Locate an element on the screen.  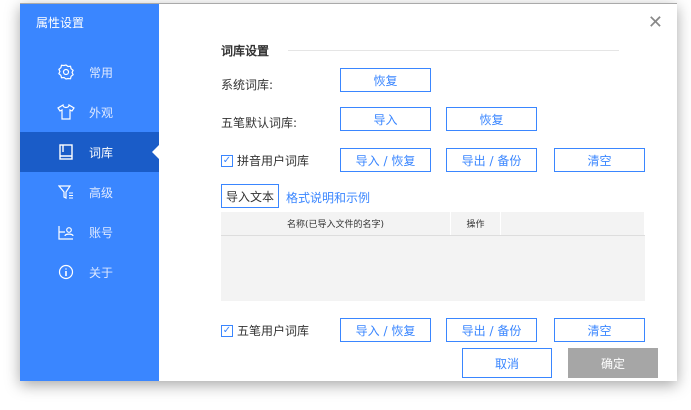
ok-button: 确定 is located at coordinates (613, 363).